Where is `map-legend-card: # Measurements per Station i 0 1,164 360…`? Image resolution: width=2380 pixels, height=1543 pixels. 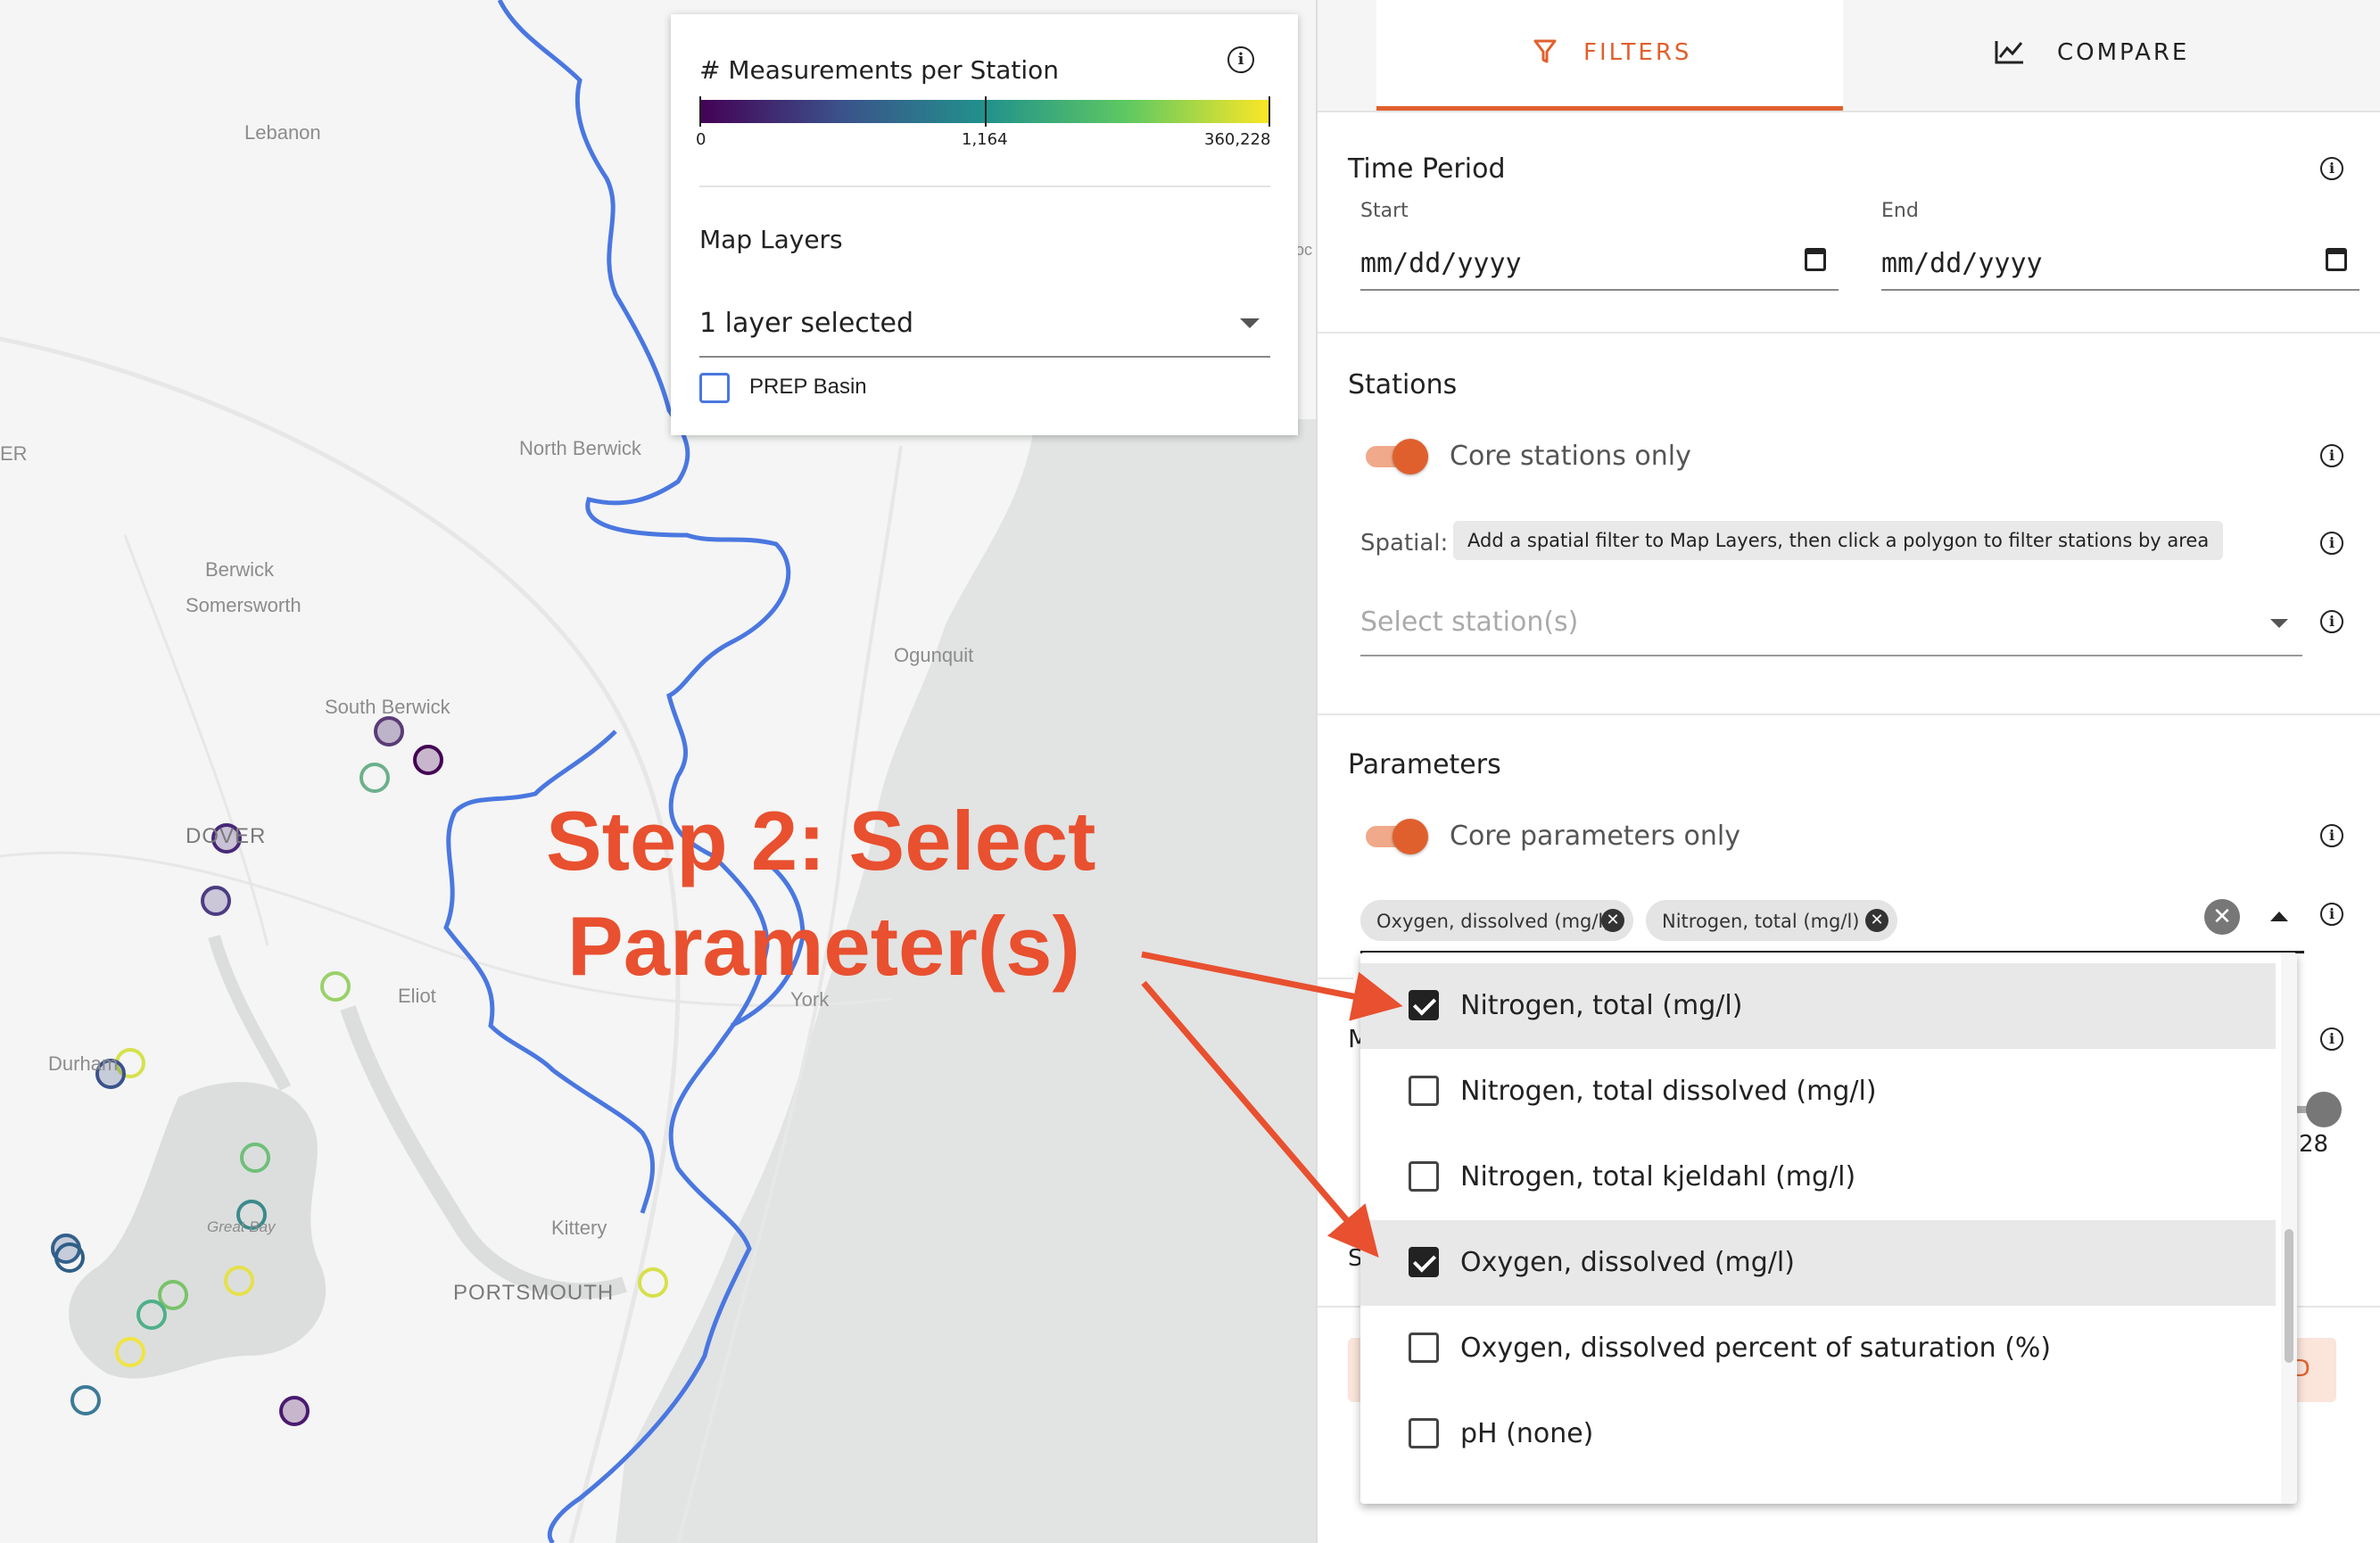 map-legend-card: # Measurements per Station i 0 1,164 360… is located at coordinates (984, 224).